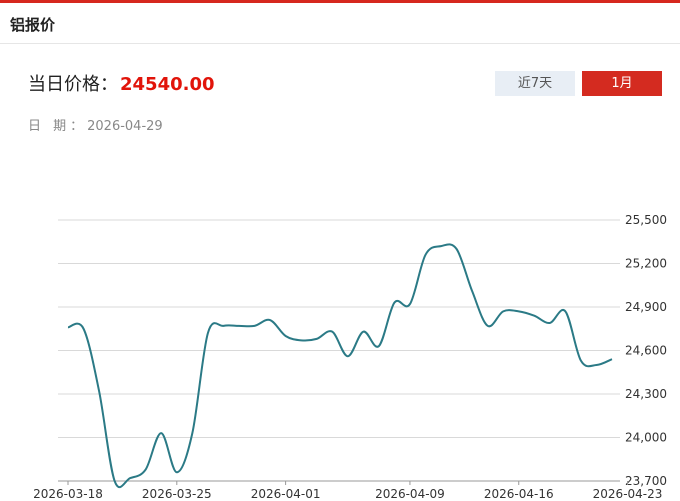 The height and width of the screenshot is (501, 680). Describe the element at coordinates (646, 394) in the screenshot. I see `y-tick-label: 24,300` at that location.